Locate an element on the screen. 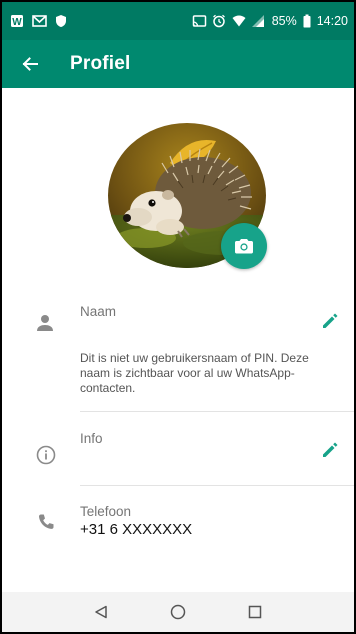  nav-recents-button is located at coordinates (255, 612).